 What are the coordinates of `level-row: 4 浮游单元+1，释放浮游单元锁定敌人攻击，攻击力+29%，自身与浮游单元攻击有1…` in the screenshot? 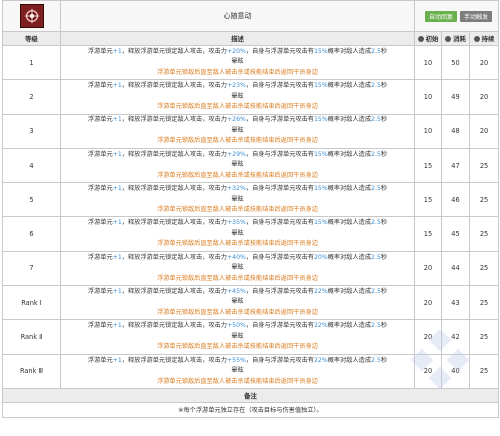 It's located at (251, 165).